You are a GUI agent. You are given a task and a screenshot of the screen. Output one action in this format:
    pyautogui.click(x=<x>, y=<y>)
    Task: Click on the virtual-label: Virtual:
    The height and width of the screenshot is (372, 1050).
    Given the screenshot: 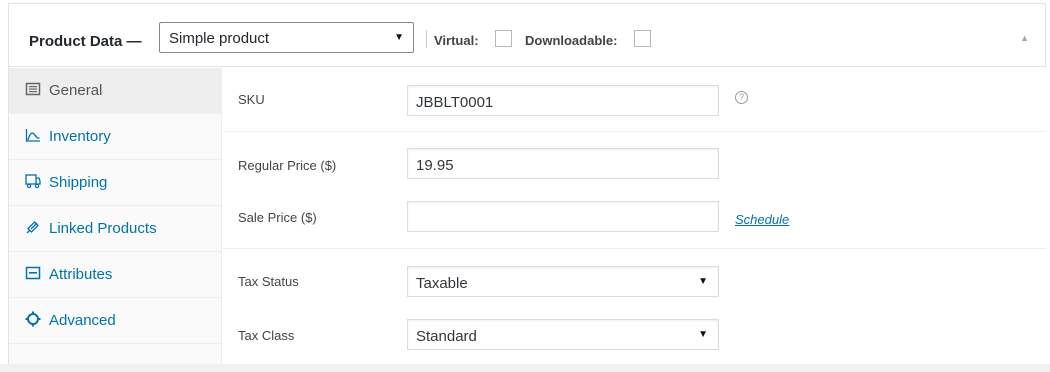 What is the action you would take?
    pyautogui.click(x=456, y=40)
    